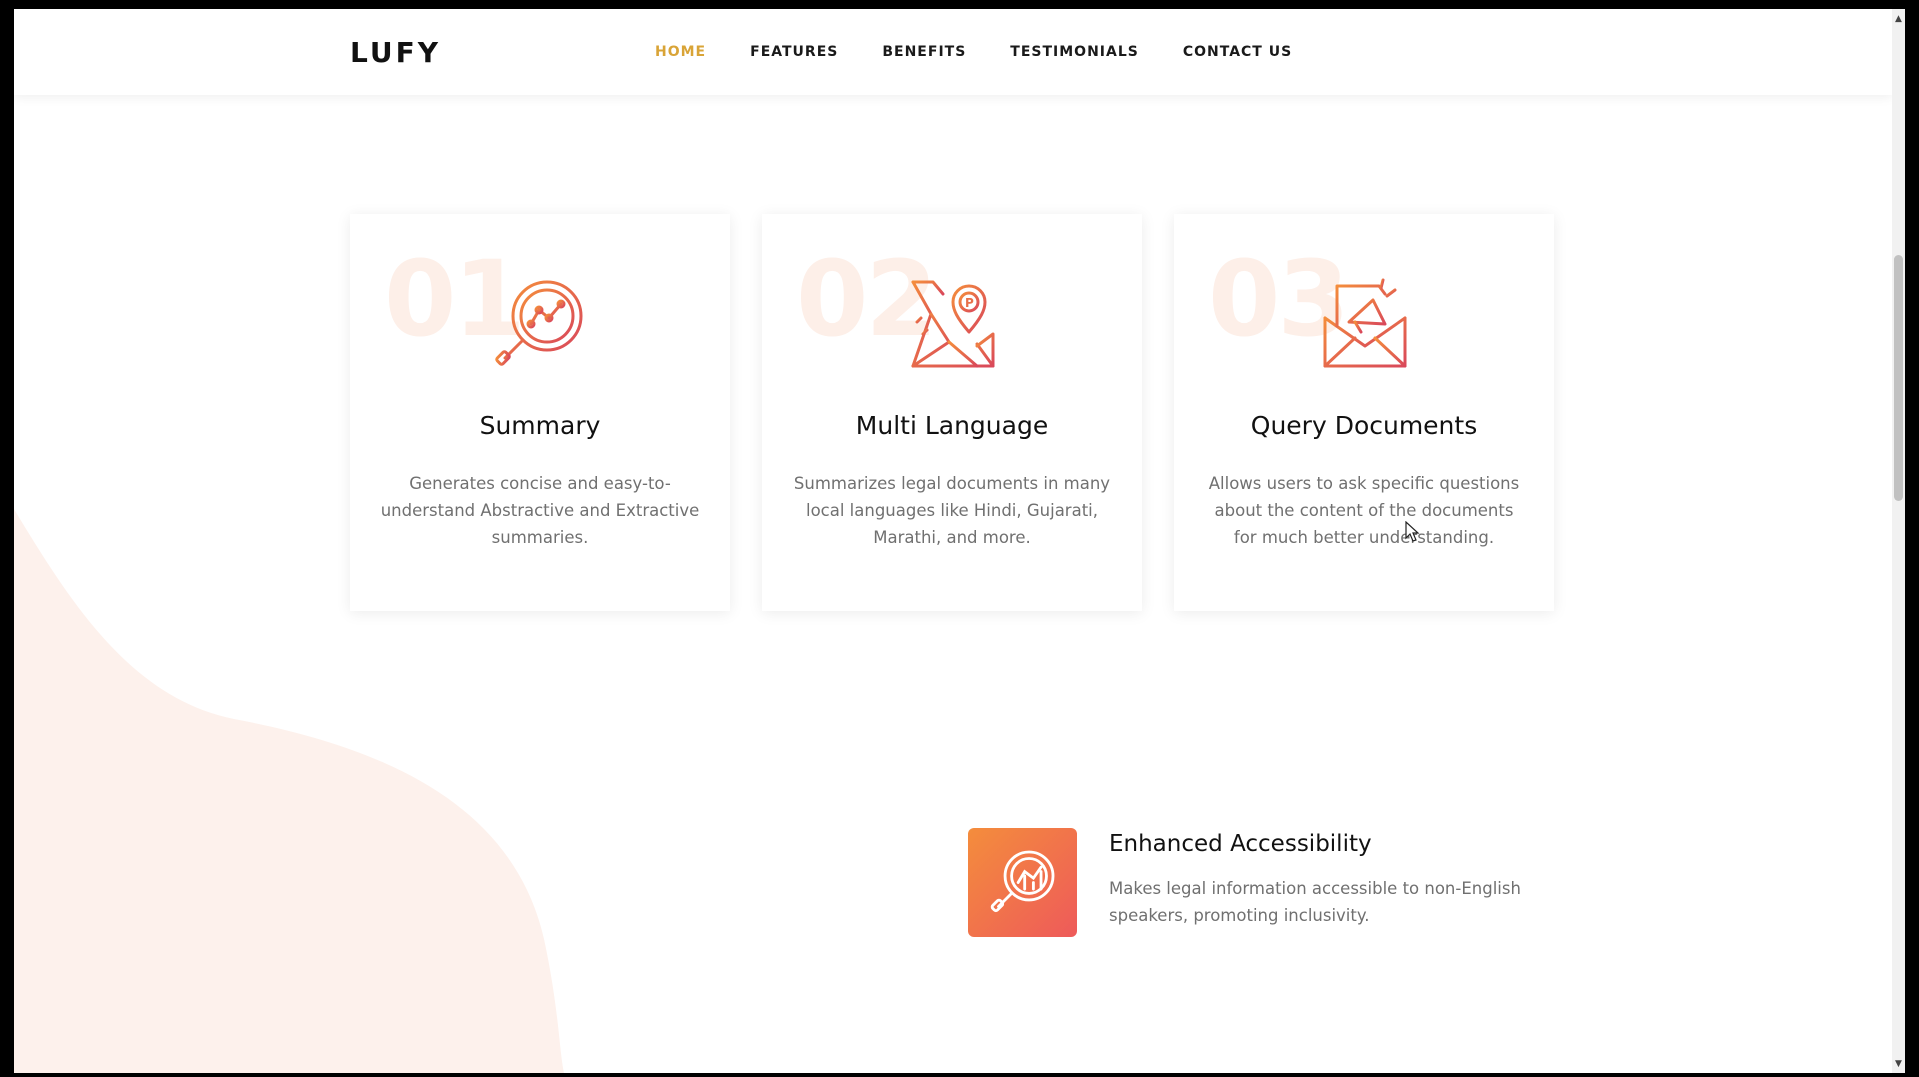 The width and height of the screenshot is (1919, 1077). What do you see at coordinates (794, 52) in the screenshot?
I see `nav-features: FEATURES` at bounding box center [794, 52].